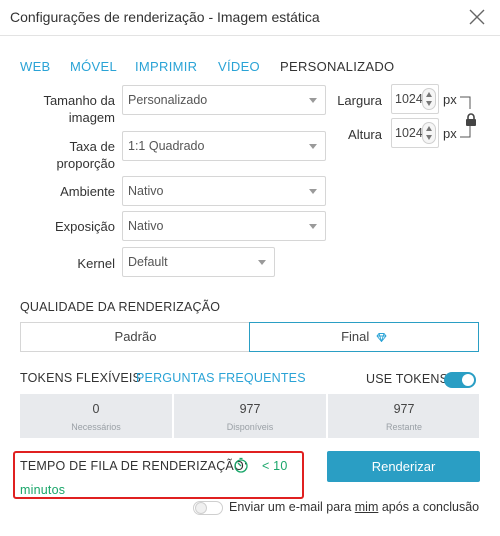  I want to click on stat-available-value: 977, so click(250, 409).